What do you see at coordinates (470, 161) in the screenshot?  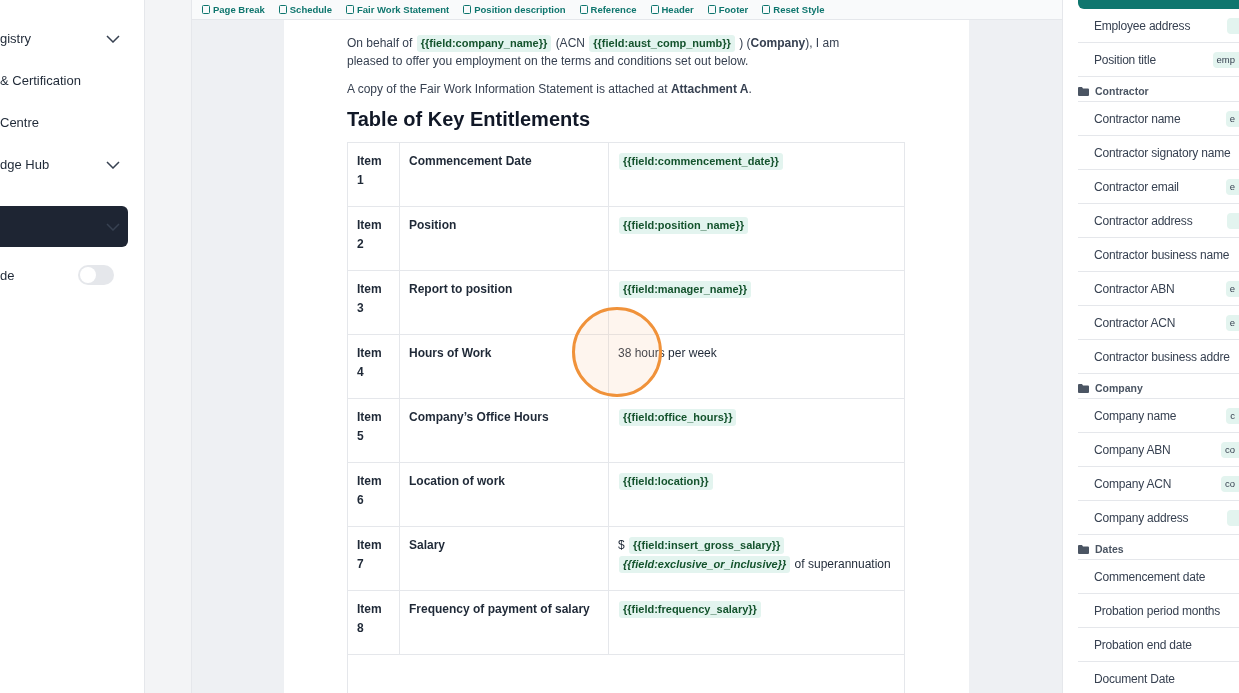 I see `table-cell: Commencement Date` at bounding box center [470, 161].